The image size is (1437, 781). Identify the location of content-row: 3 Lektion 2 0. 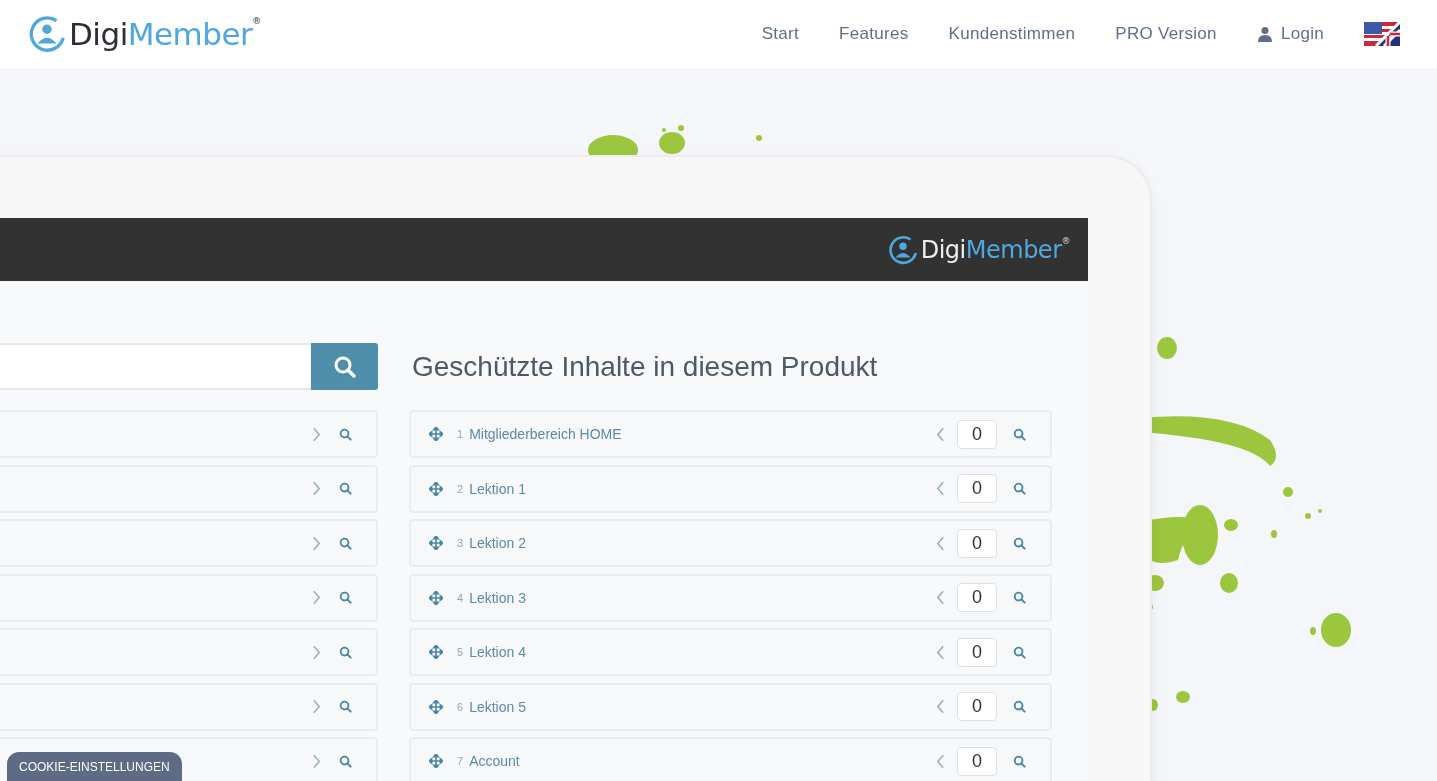
(730, 543).